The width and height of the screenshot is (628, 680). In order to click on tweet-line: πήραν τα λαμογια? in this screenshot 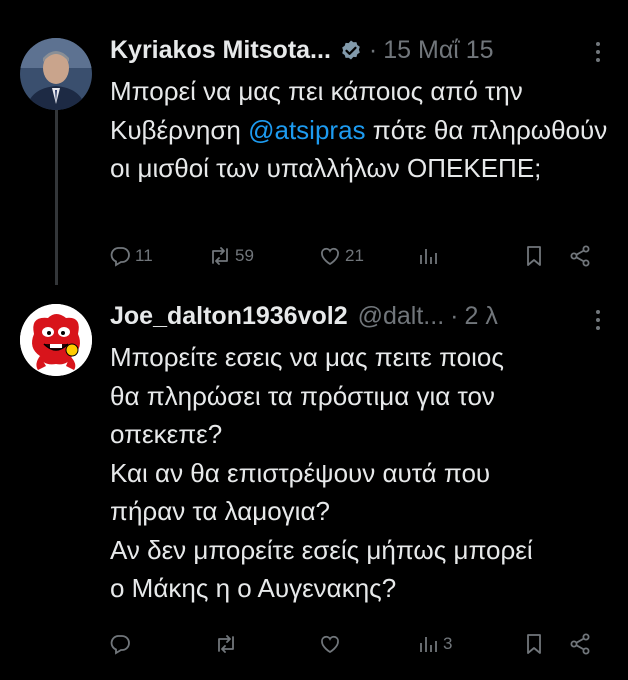, I will do `click(220, 511)`.